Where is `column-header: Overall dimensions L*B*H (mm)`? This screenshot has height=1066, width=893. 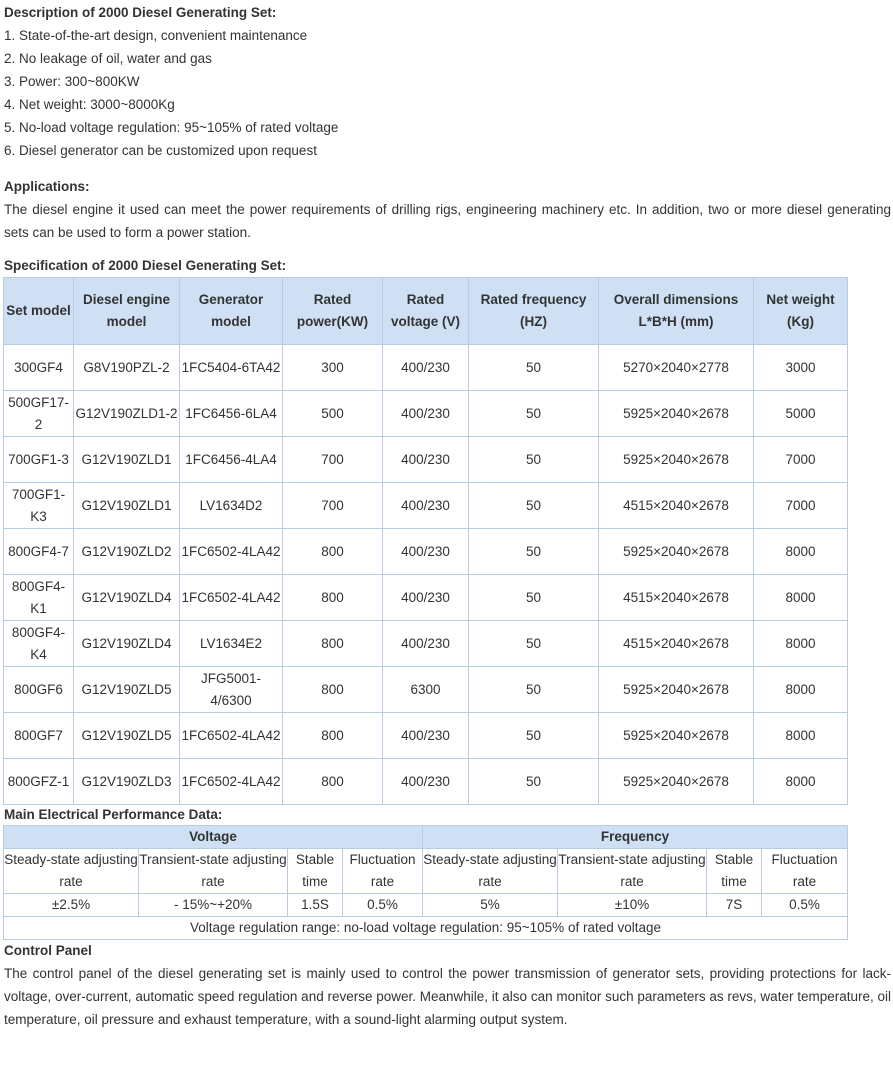
column-header: Overall dimensions L*B*H (mm) is located at coordinates (676, 311).